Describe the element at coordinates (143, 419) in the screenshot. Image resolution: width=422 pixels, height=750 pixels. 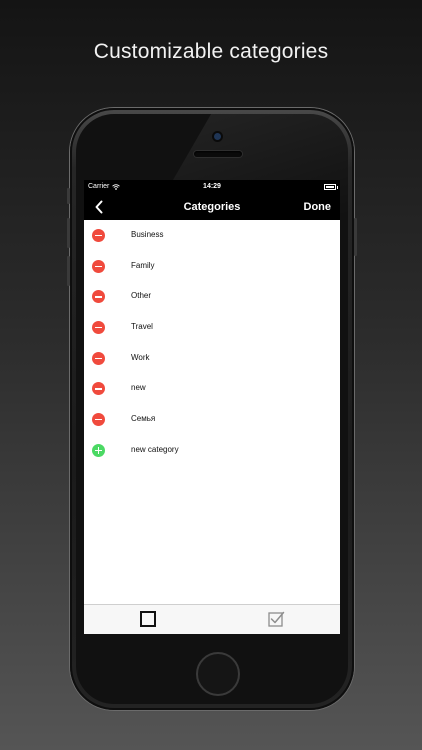
I see `category-label: Семья` at that location.